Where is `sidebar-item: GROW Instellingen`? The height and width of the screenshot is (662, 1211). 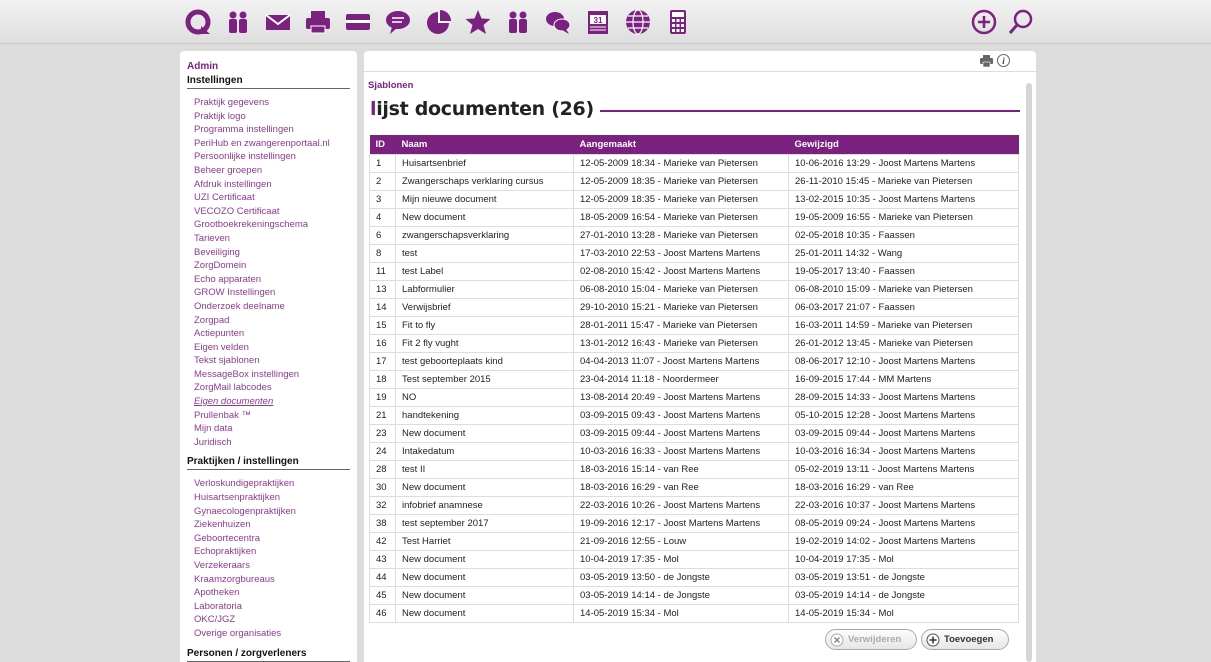 sidebar-item: GROW Instellingen is located at coordinates (272, 293).